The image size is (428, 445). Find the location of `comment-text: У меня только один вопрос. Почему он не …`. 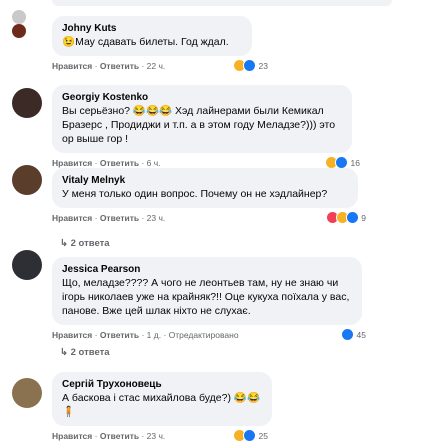

comment-text: У меня только один вопрос. Почему он не … is located at coordinates (195, 194).